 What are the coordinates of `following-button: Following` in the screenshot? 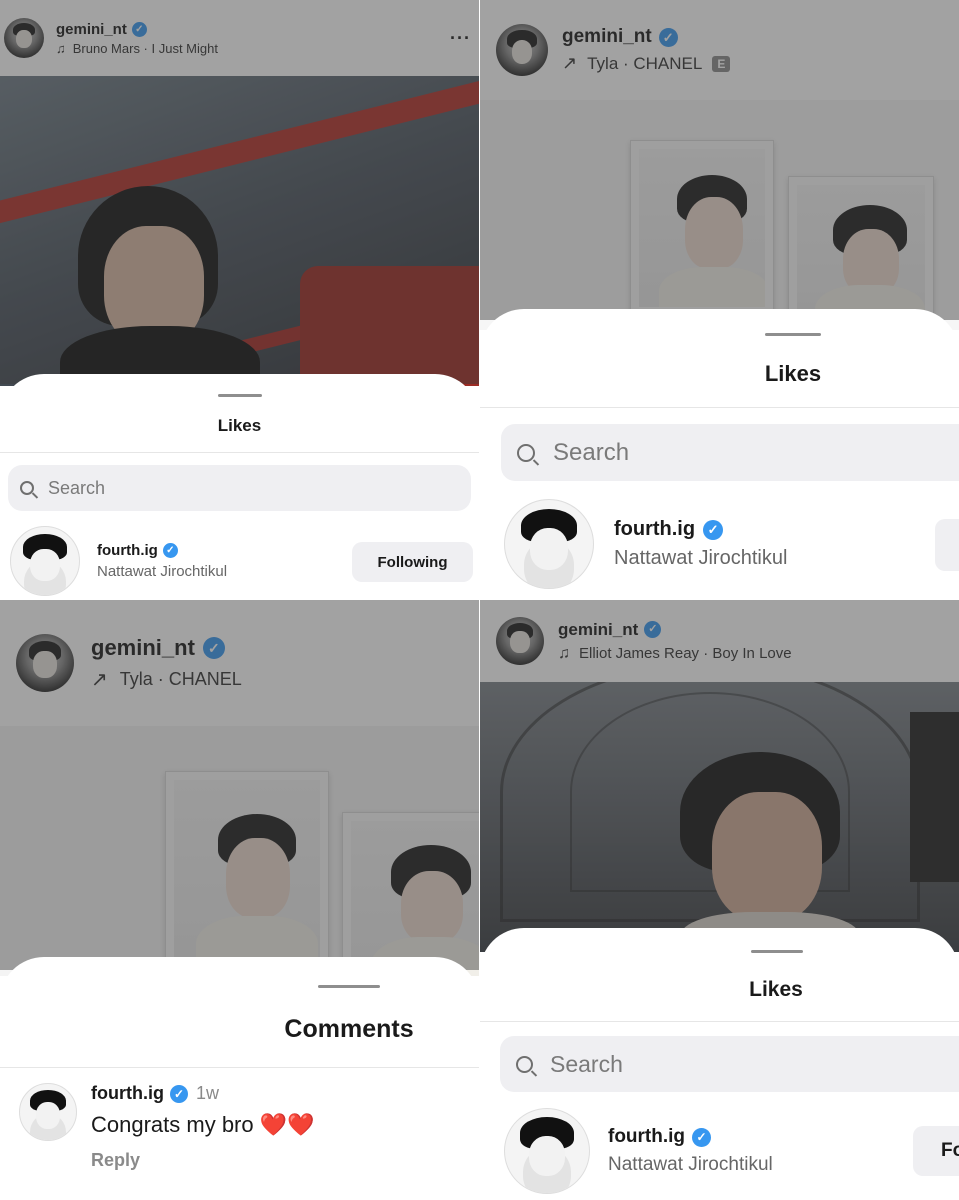 It's located at (412, 562).